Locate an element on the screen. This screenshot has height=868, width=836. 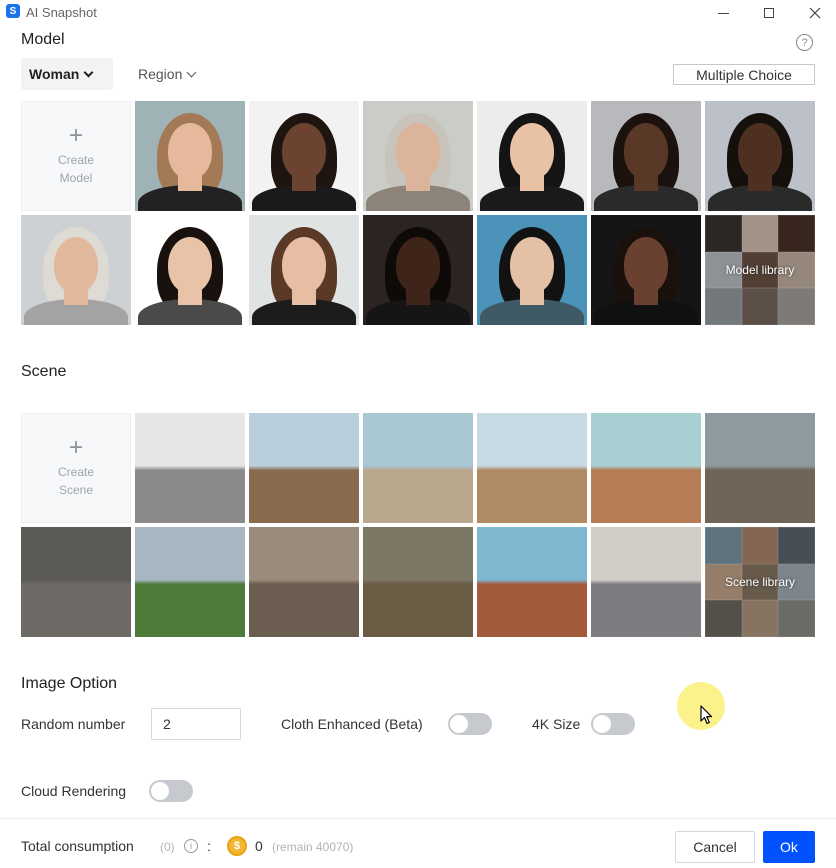
ok-button: Ok is located at coordinates (789, 847).